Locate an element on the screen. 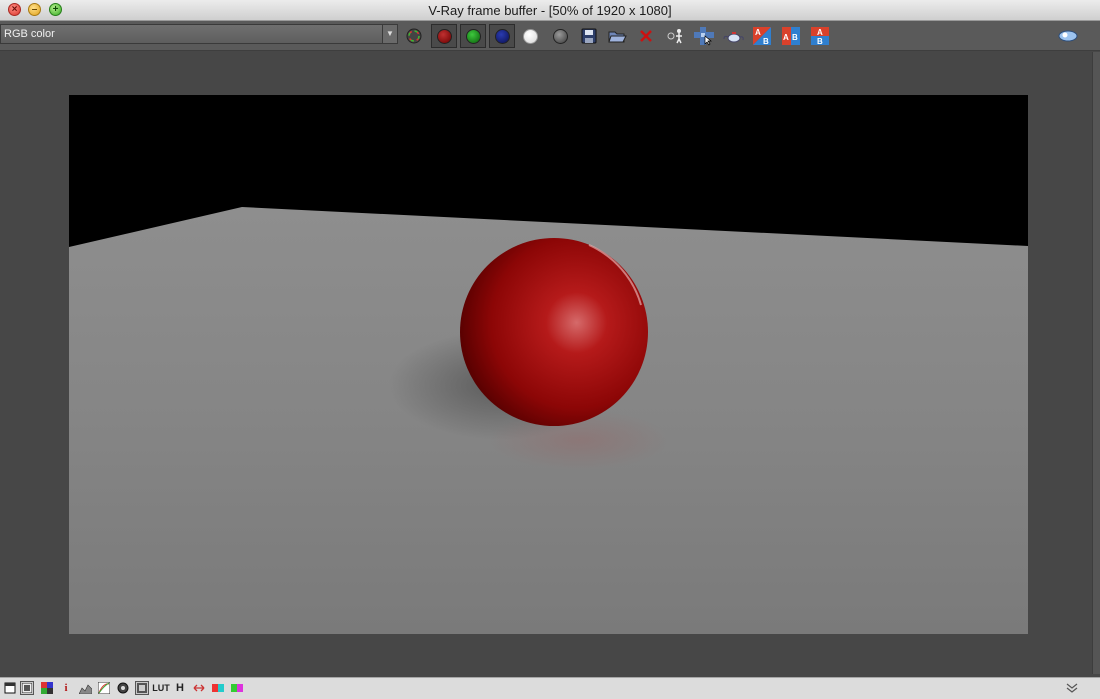  track-mouse-icon is located at coordinates (674, 36).